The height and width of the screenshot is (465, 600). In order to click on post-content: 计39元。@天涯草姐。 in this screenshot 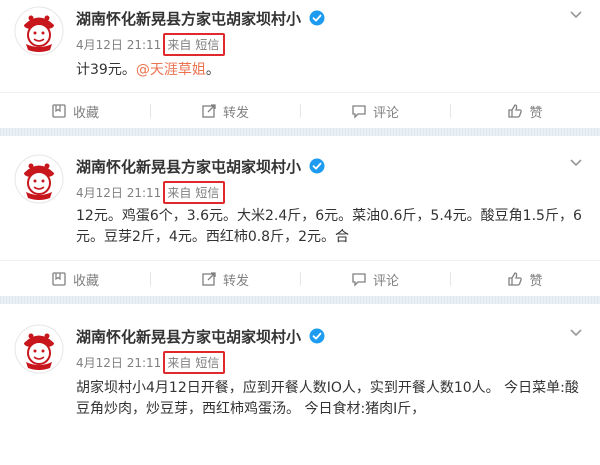, I will do `click(329, 70)`.